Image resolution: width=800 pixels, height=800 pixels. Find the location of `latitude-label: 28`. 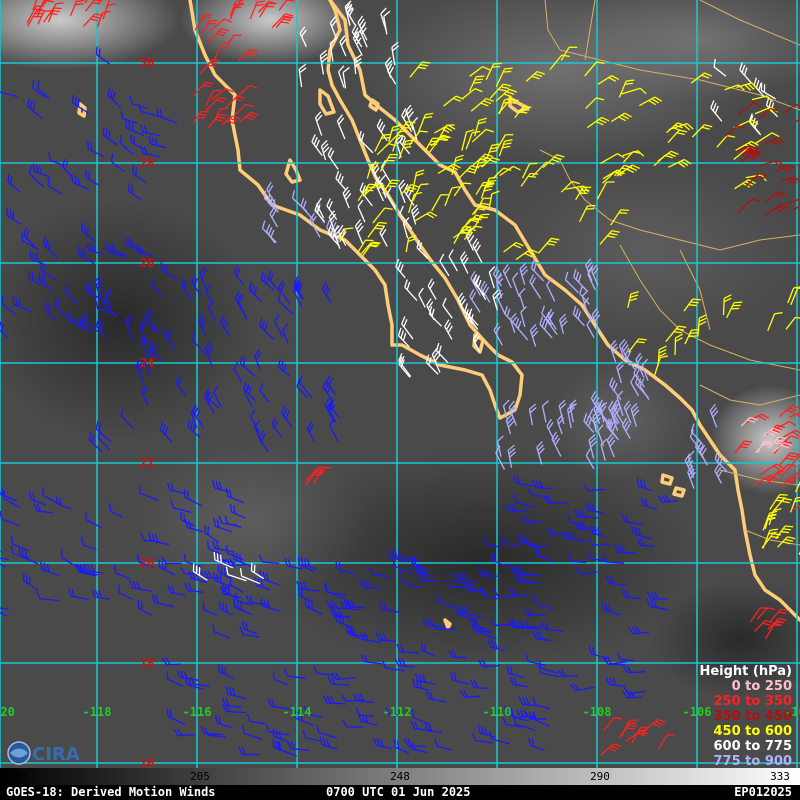

latitude-label: 28 is located at coordinates (147, 163).